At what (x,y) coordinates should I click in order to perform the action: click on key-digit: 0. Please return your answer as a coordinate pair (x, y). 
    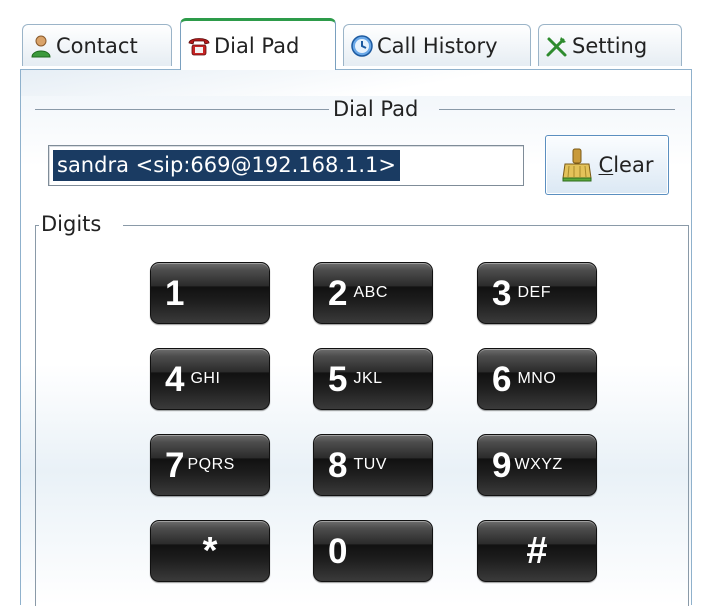
    Looking at the image, I should click on (338, 551).